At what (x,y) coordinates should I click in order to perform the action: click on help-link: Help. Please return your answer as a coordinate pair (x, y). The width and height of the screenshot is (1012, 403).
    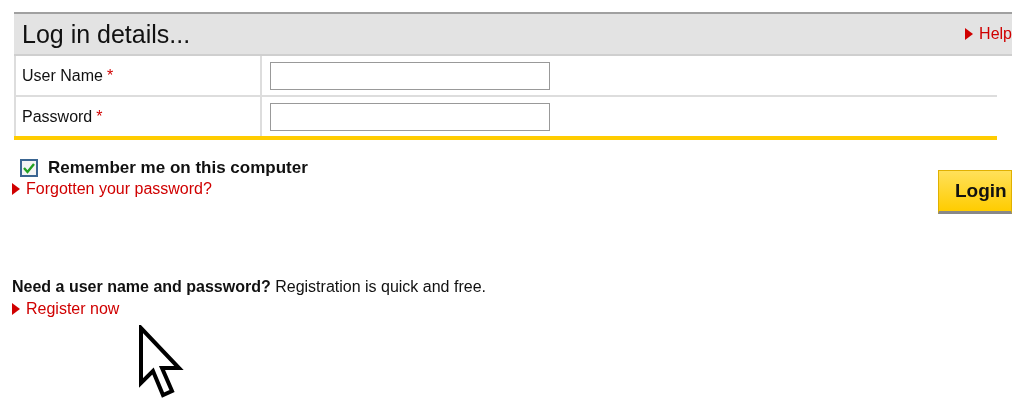
    Looking at the image, I should click on (988, 34).